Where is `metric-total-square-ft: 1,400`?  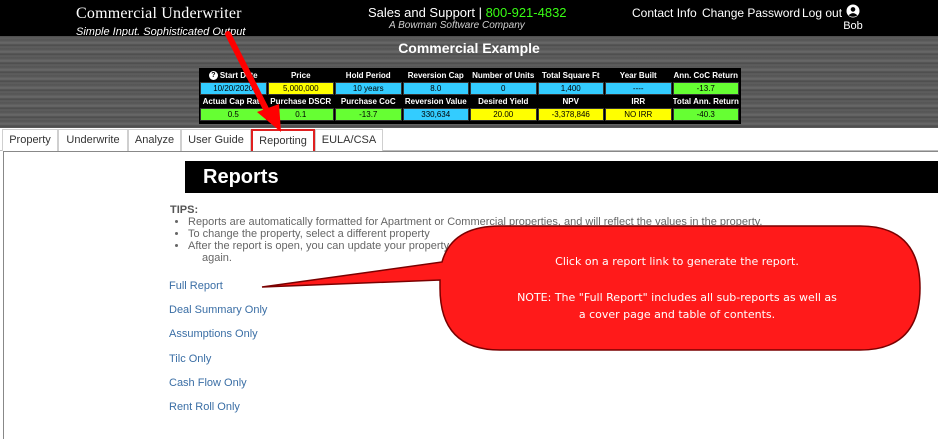
metric-total-square-ft: 1,400 is located at coordinates (570, 88).